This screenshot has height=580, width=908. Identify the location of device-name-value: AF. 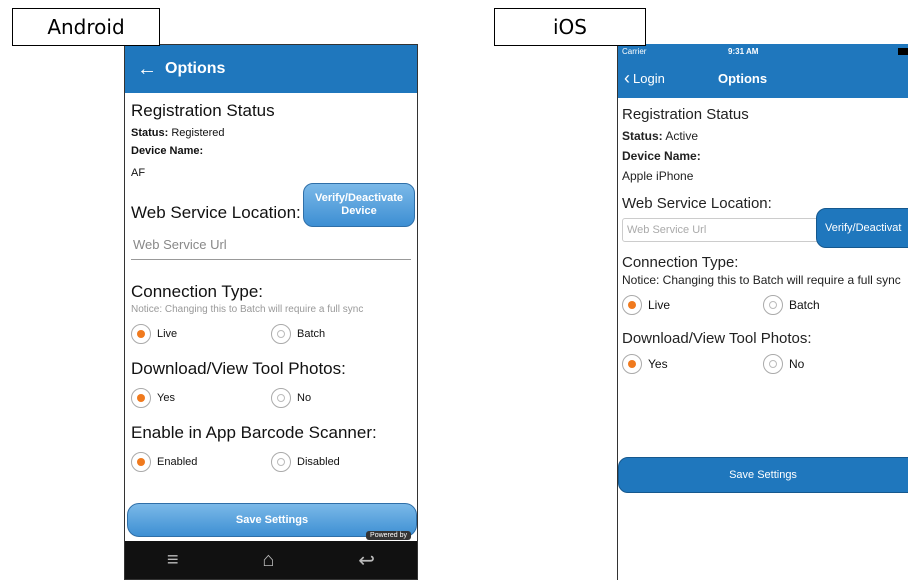
(138, 173).